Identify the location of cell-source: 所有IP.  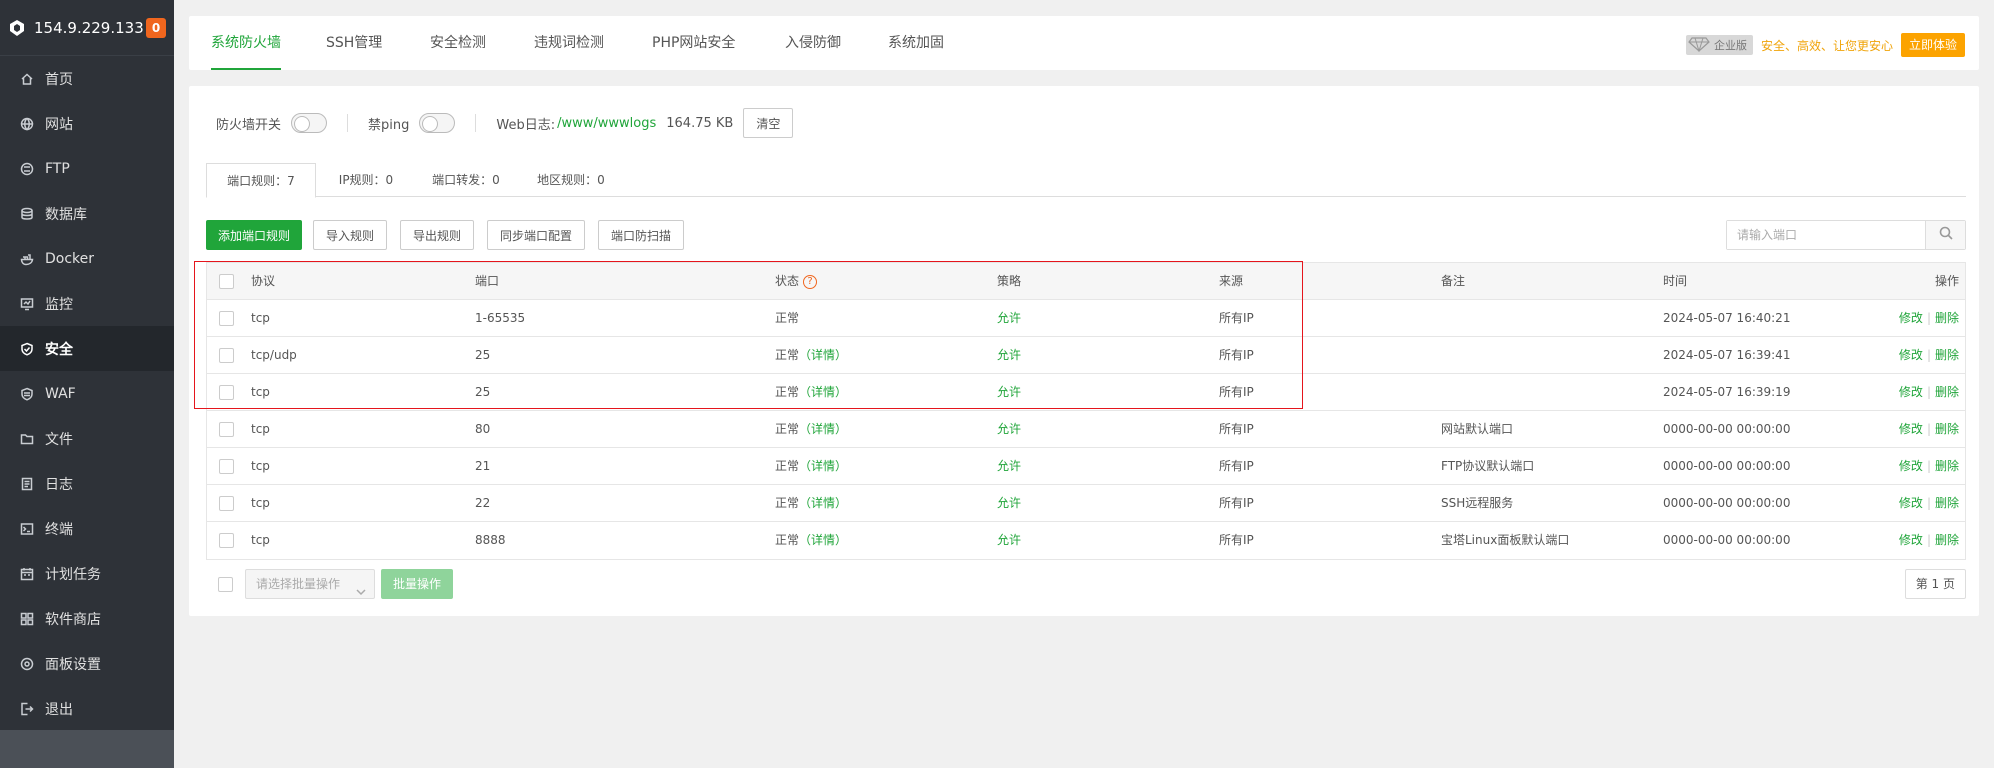
(1236, 540).